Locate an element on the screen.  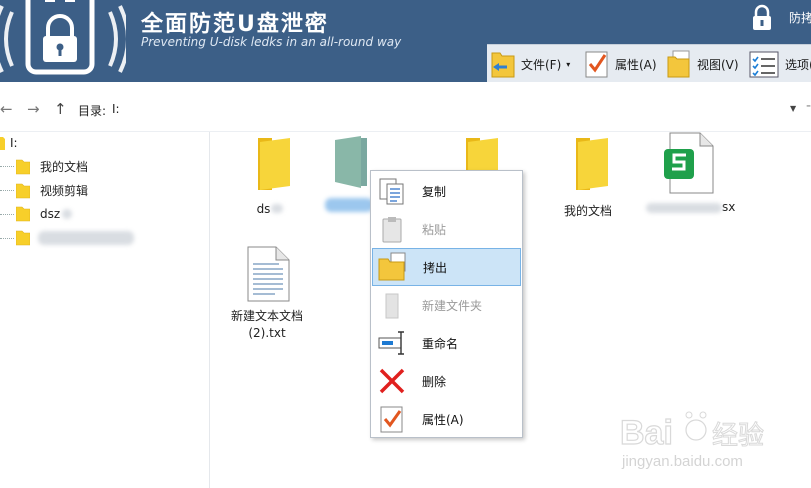
export-folder-icon is located at coordinates (392, 266).